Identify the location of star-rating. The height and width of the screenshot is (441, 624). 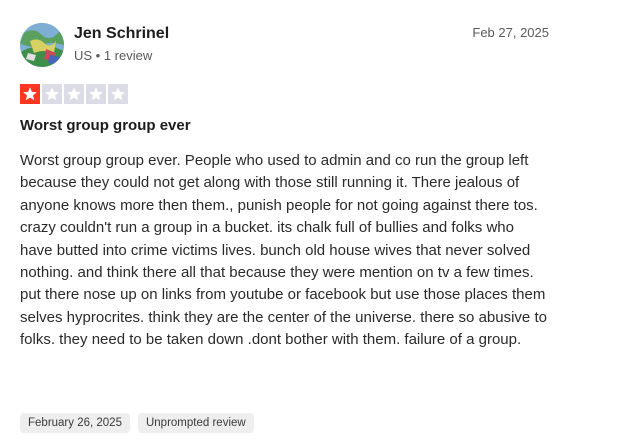
(74, 94).